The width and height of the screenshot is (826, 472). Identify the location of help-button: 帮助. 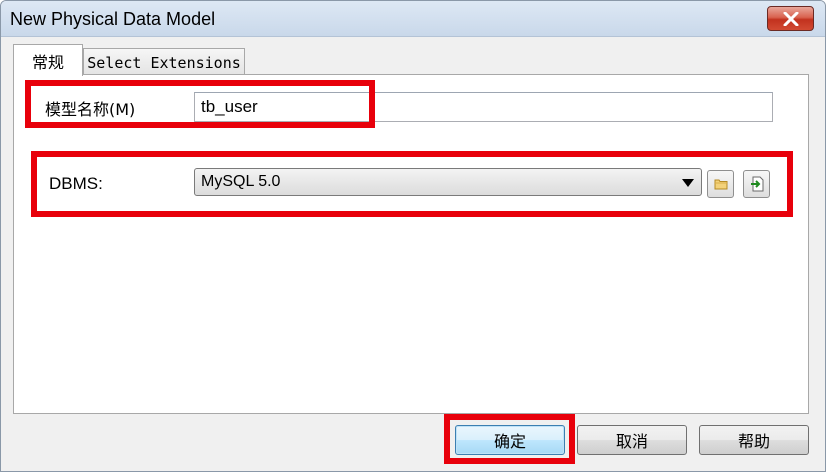
(754, 440).